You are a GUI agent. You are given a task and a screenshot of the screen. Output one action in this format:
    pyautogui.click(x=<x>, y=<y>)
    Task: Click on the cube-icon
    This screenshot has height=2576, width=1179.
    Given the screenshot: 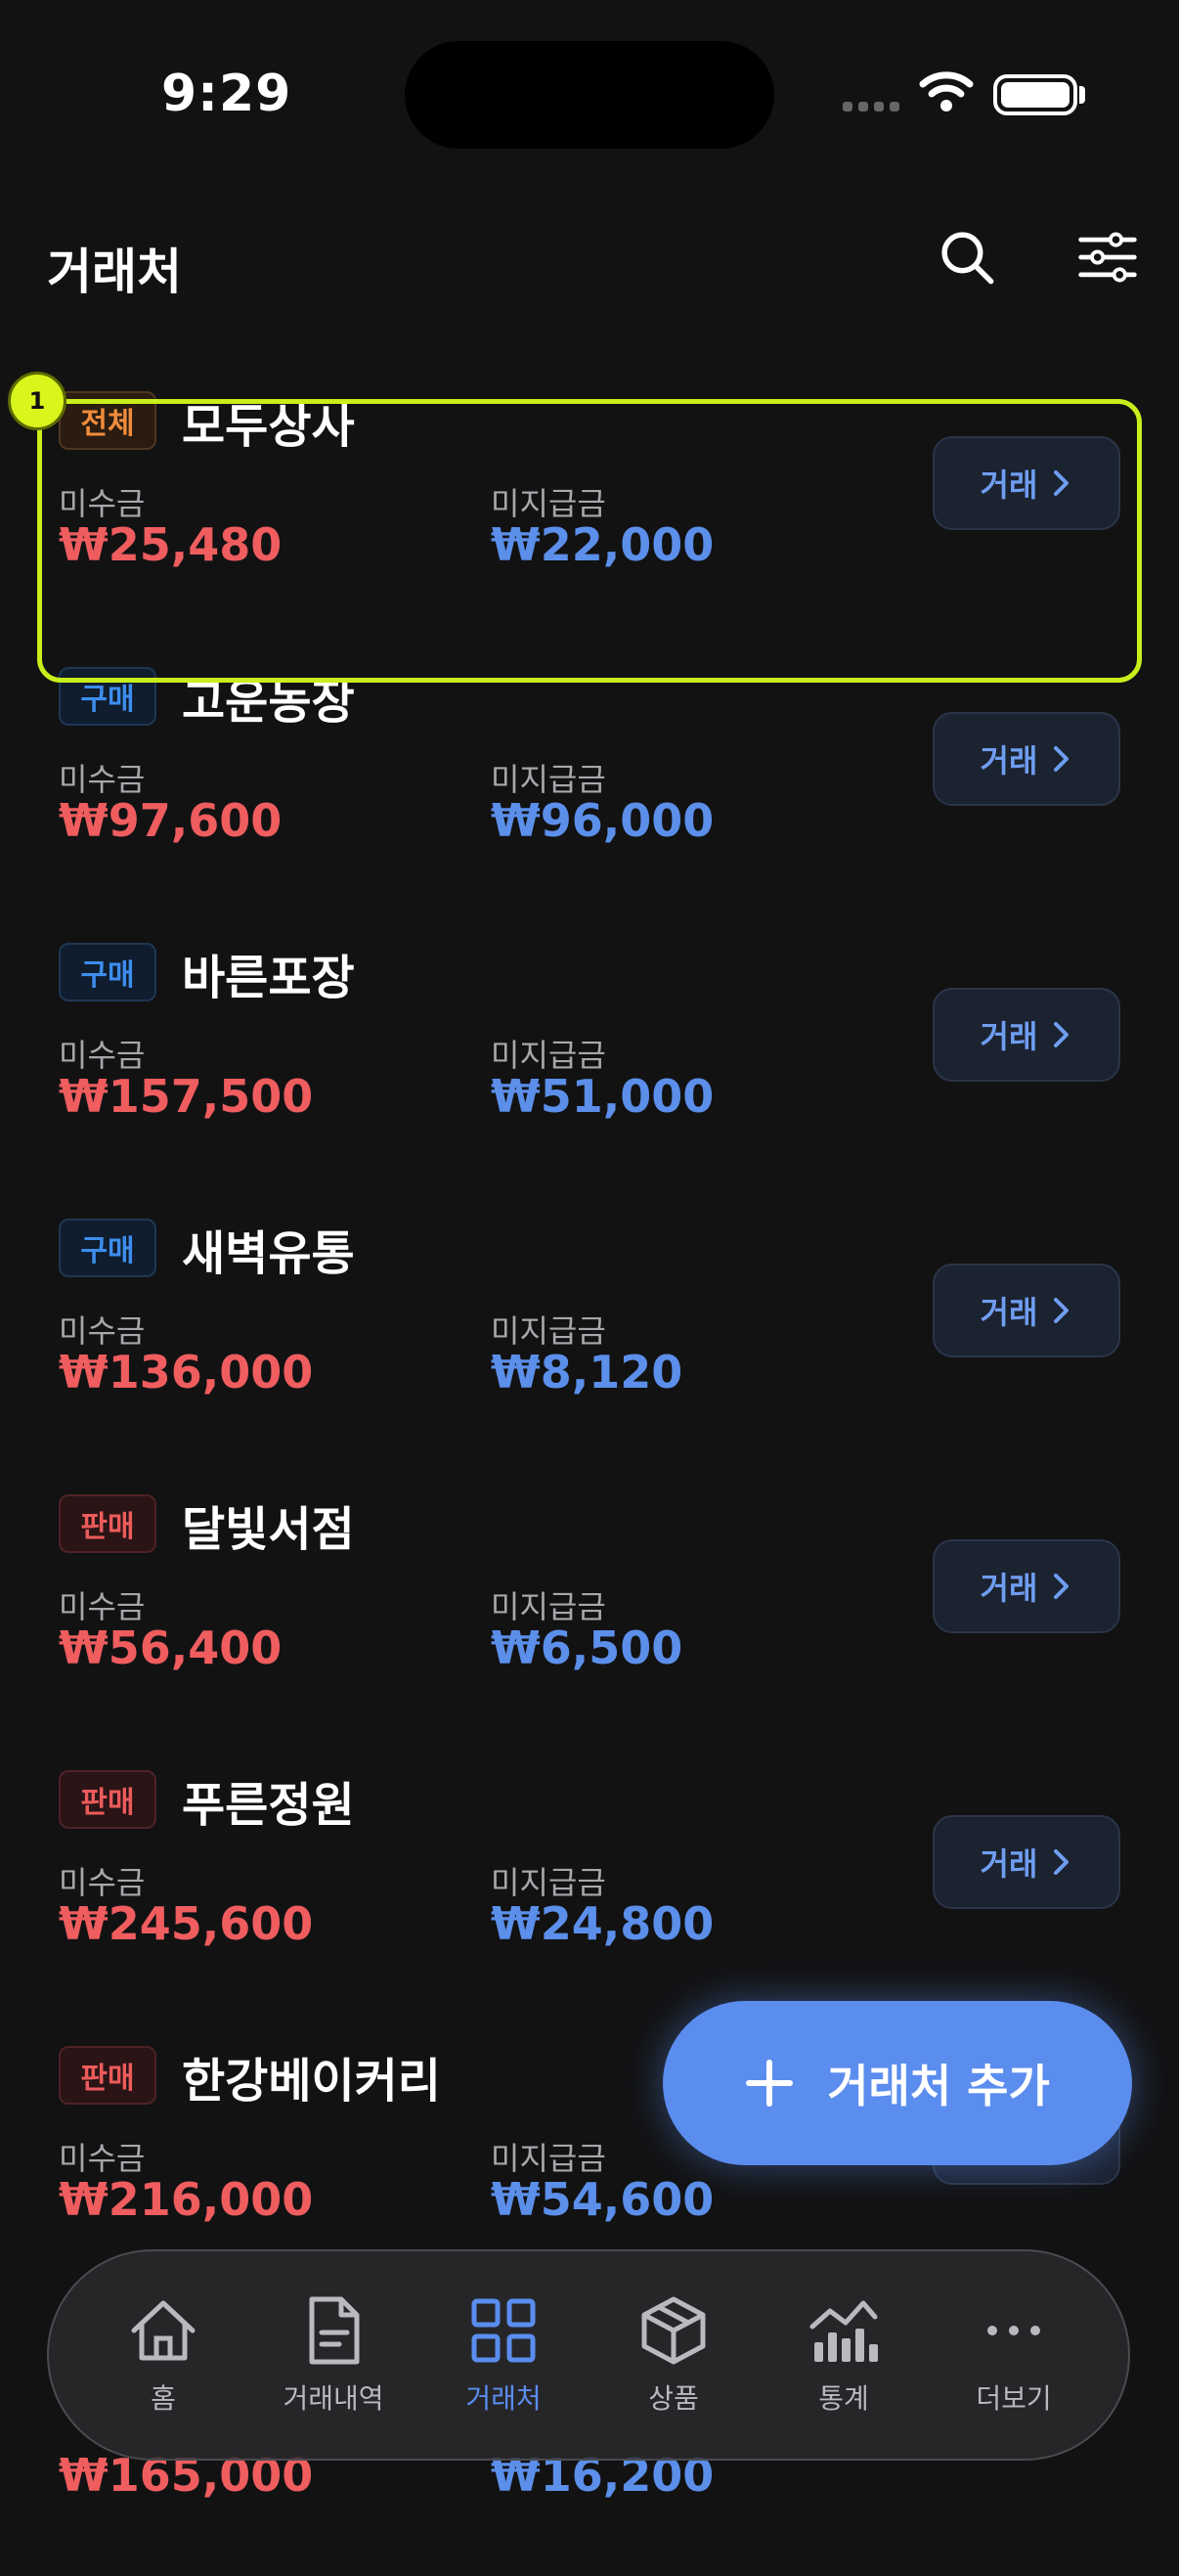 What is the action you would take?
    pyautogui.click(x=673, y=2330)
    